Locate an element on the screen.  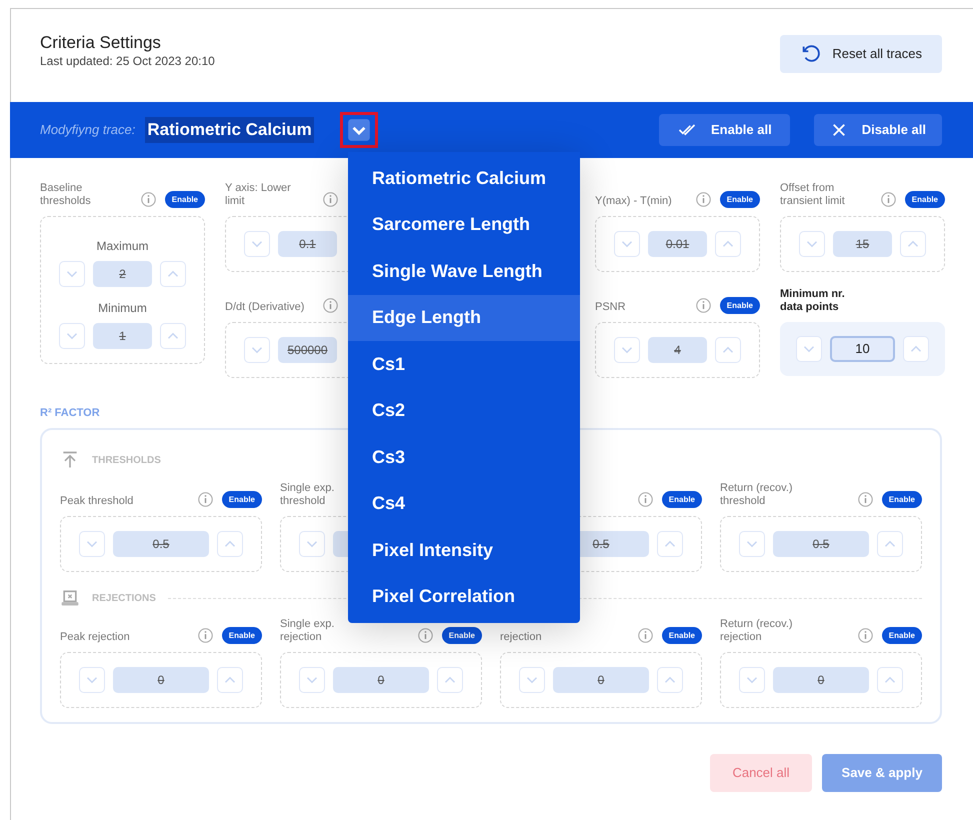
number-field: 0.01 is located at coordinates (677, 244).